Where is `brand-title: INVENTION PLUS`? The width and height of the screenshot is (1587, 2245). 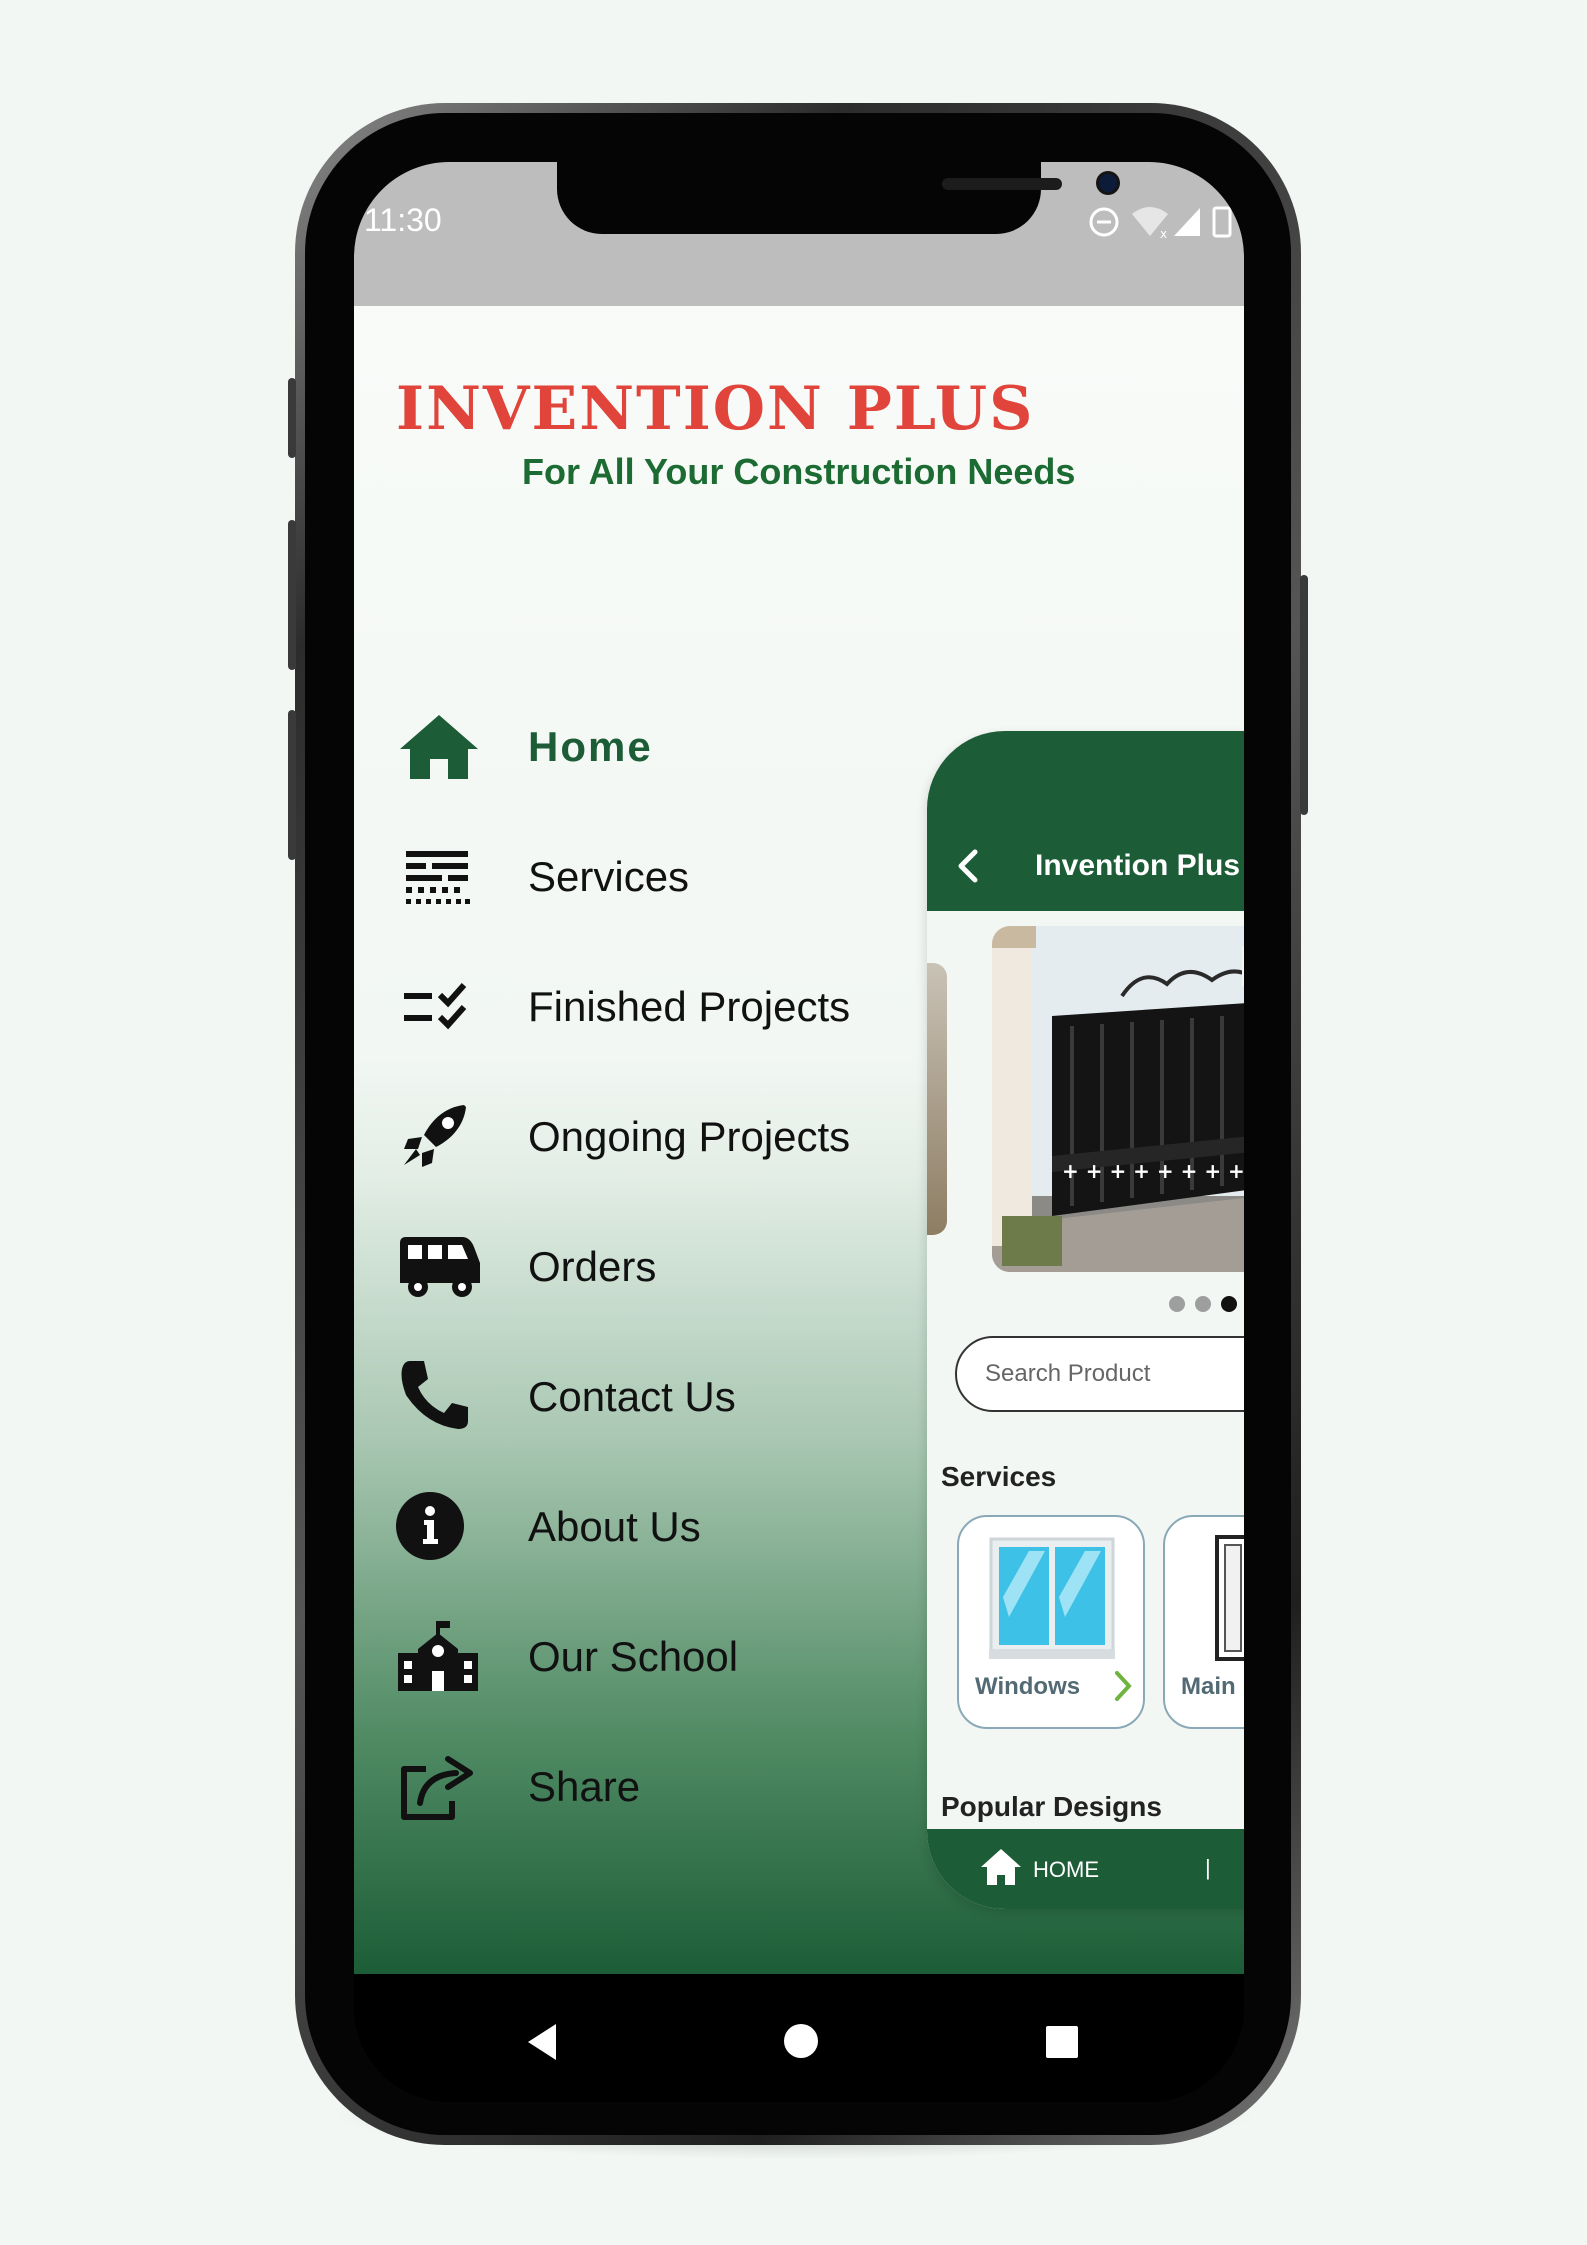 brand-title: INVENTION PLUS is located at coordinates (715, 409).